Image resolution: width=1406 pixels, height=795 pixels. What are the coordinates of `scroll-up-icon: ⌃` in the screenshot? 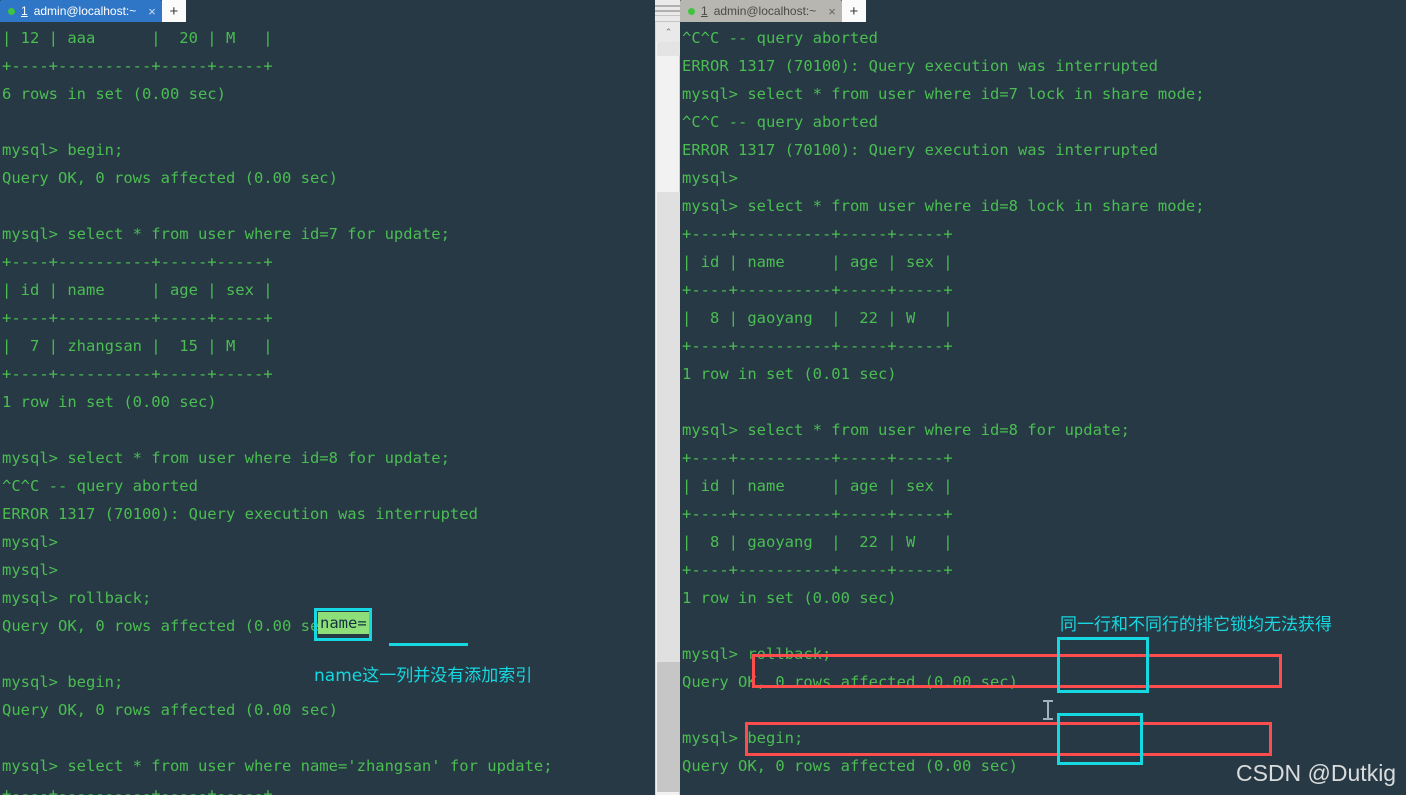 It's located at (668, 32).